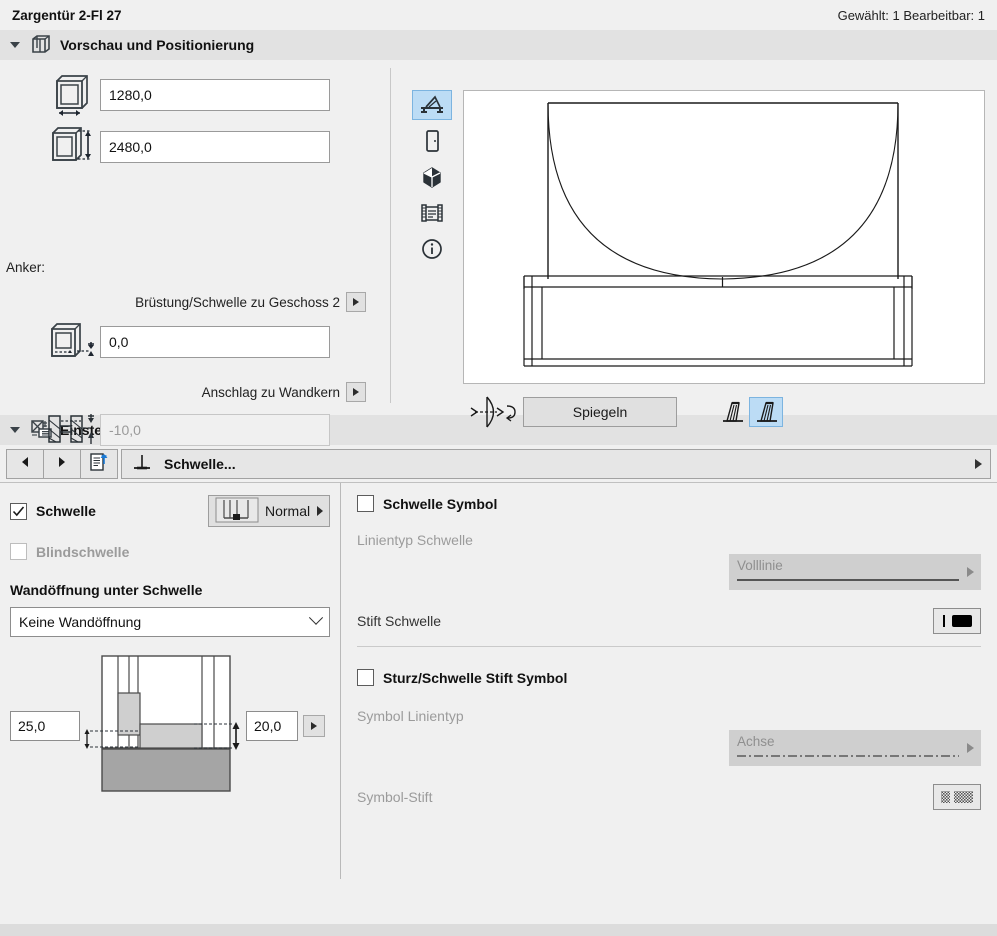 The height and width of the screenshot is (936, 997). What do you see at coordinates (732, 412) in the screenshot?
I see `opening-side-left-icon` at bounding box center [732, 412].